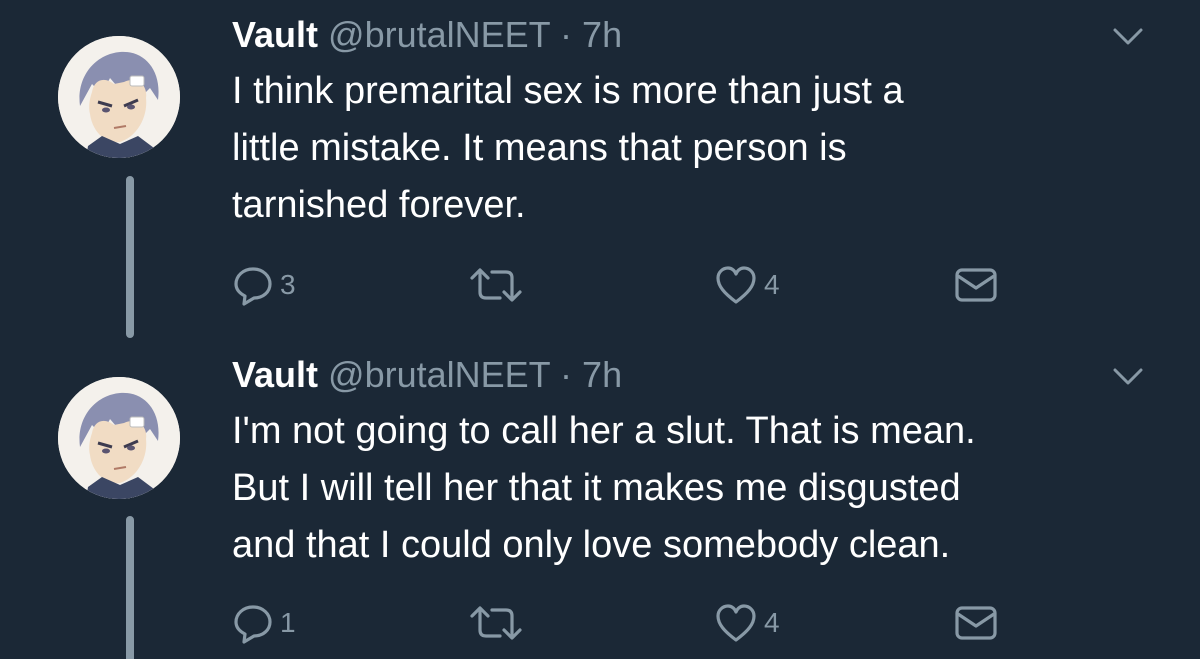 Image resolution: width=1200 pixels, height=659 pixels. Describe the element at coordinates (130, 257) in the screenshot. I see `thread-connector` at that location.